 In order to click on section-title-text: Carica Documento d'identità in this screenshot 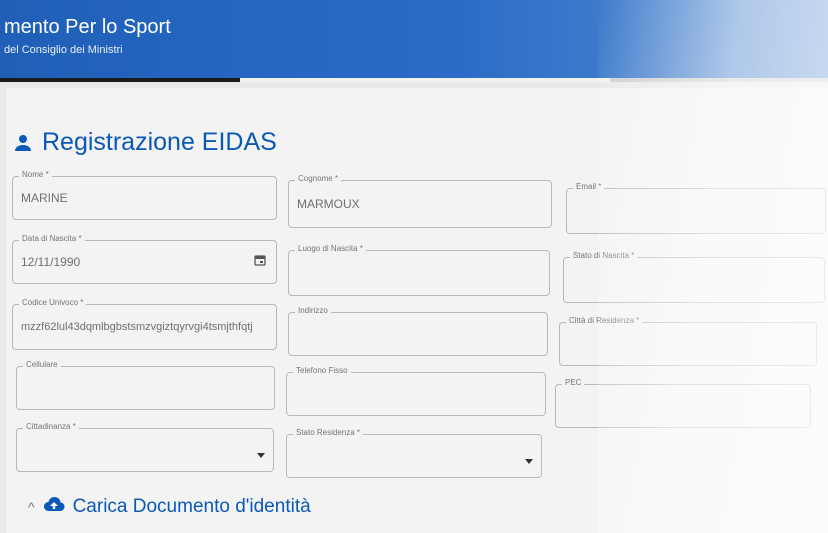, I will do `click(191, 506)`.